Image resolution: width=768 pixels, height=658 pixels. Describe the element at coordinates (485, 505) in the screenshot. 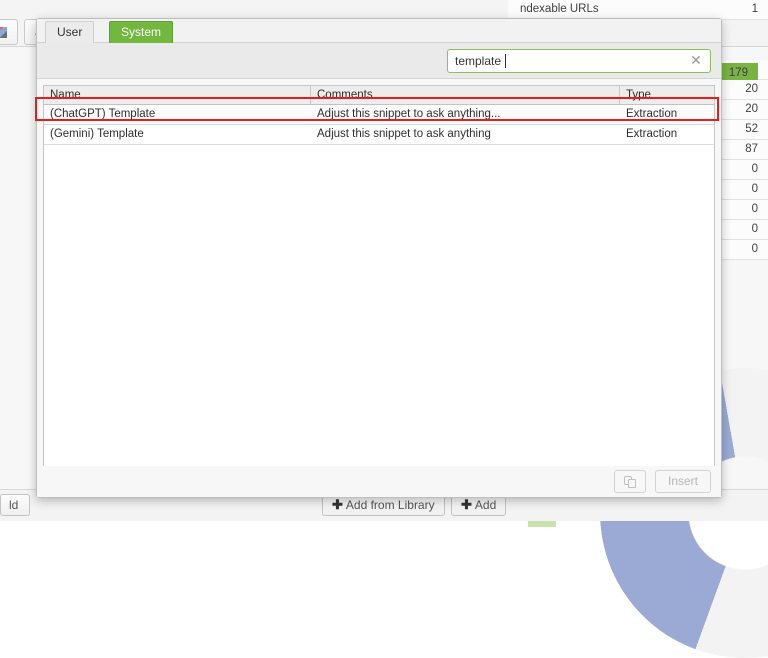

I see `add-label: Add` at that location.